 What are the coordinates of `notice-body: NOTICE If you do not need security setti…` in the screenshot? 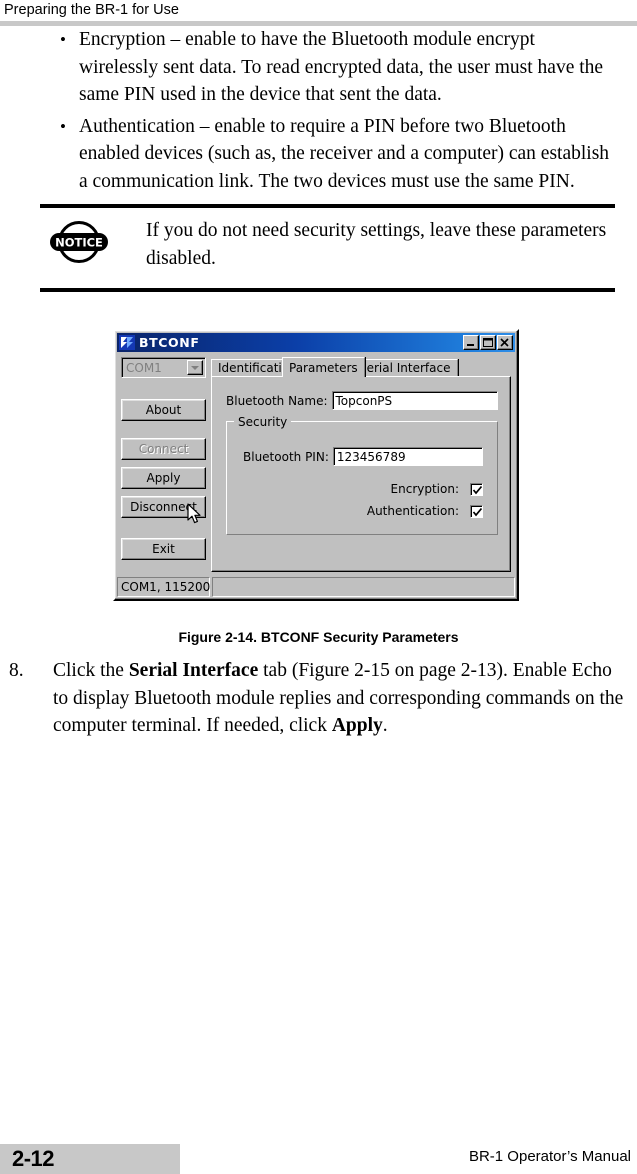 It's located at (318, 246).